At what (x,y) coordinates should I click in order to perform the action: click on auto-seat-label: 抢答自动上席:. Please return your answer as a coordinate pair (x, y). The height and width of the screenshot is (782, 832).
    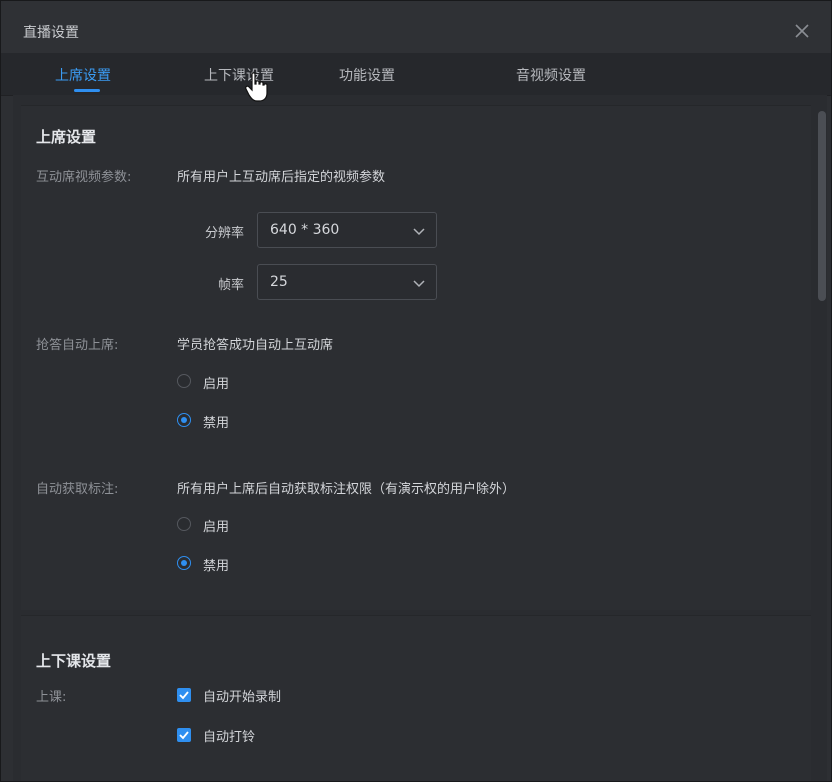
    Looking at the image, I should click on (77, 345).